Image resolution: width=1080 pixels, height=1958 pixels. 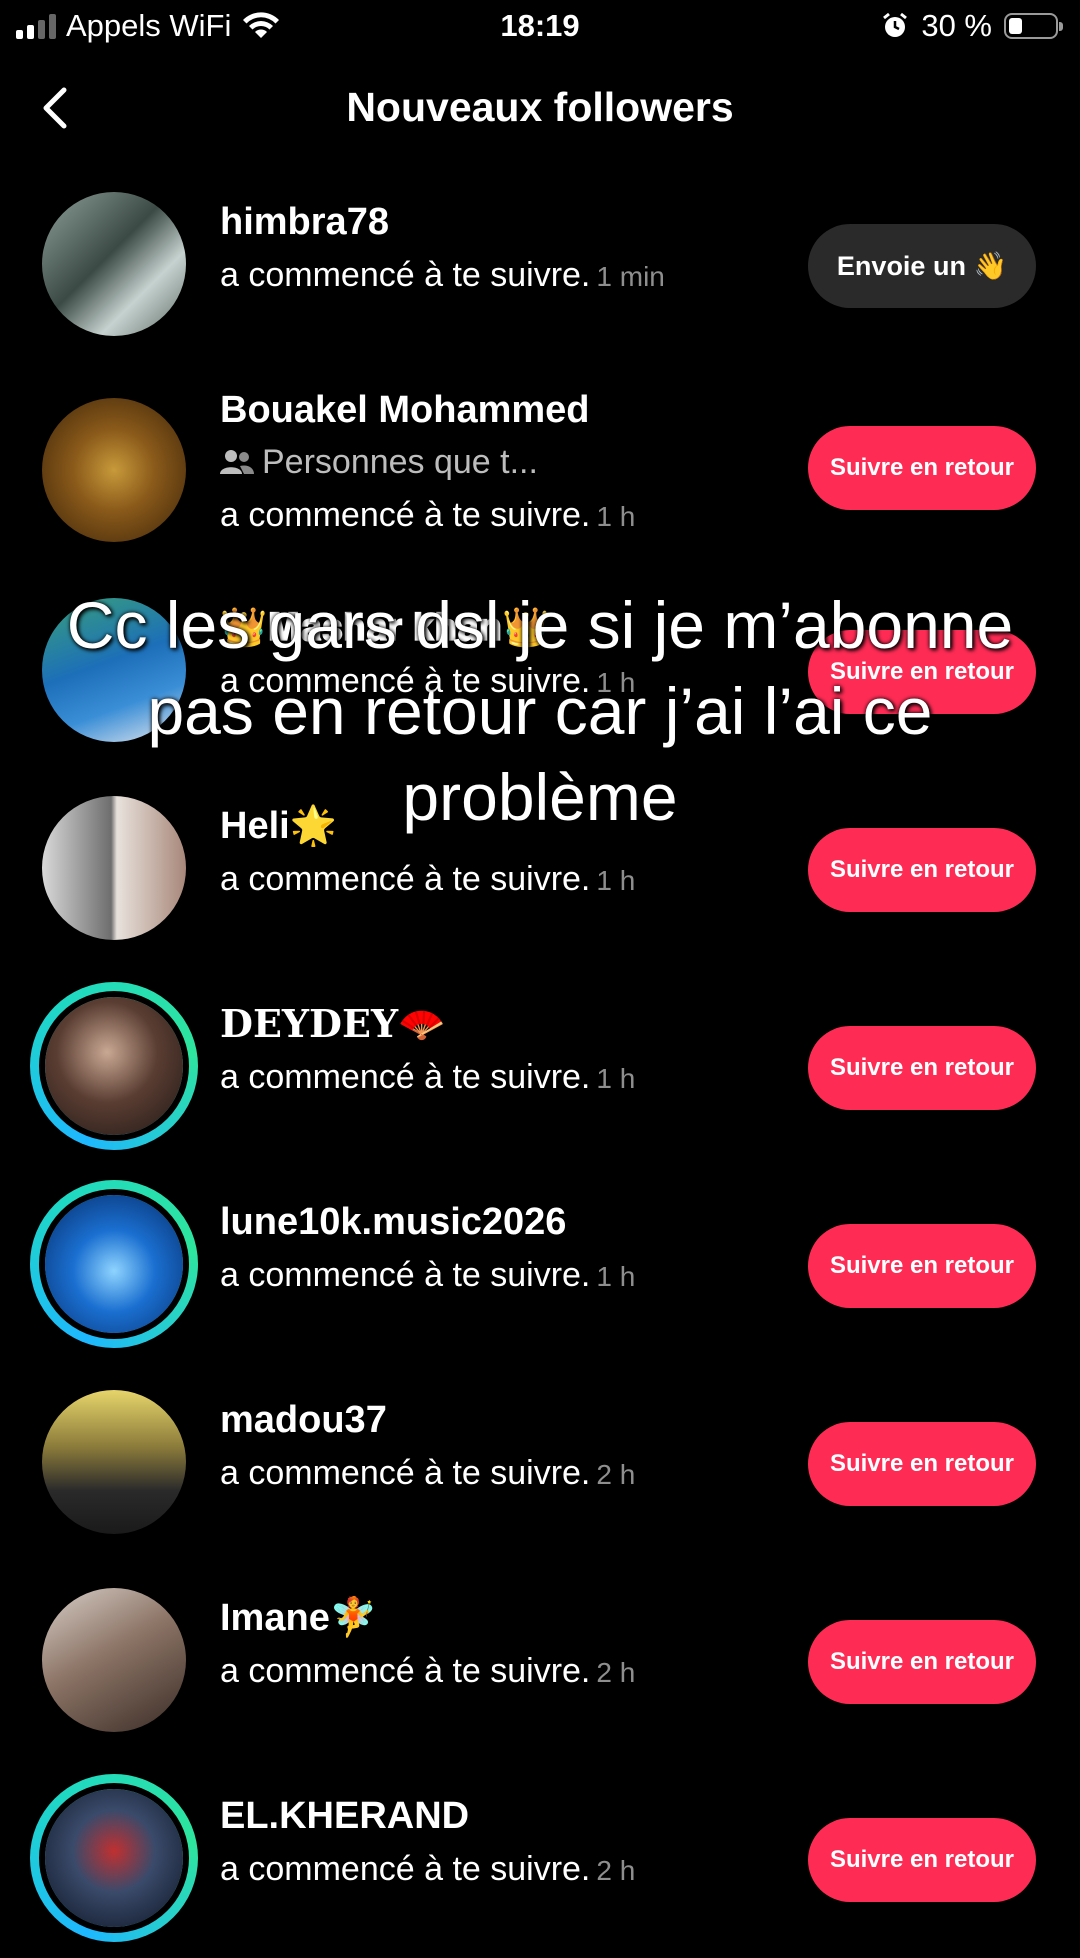 I want to click on follower-info: Imane🧚 a commencé à te suivre. 2 h, so click(x=520, y=1646).